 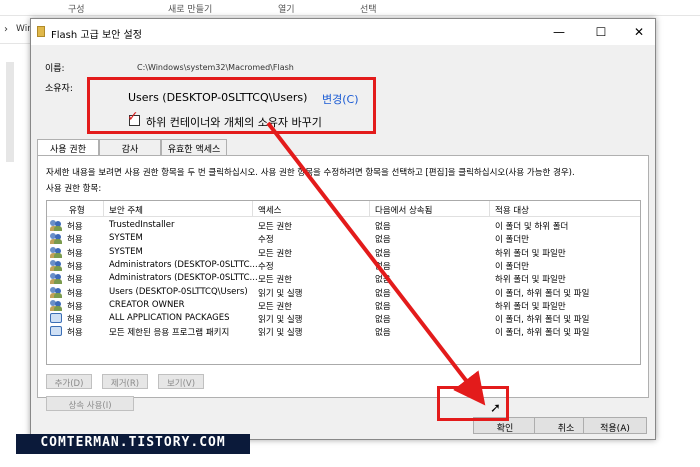 I want to click on header-type: 유형, so click(x=77, y=210).